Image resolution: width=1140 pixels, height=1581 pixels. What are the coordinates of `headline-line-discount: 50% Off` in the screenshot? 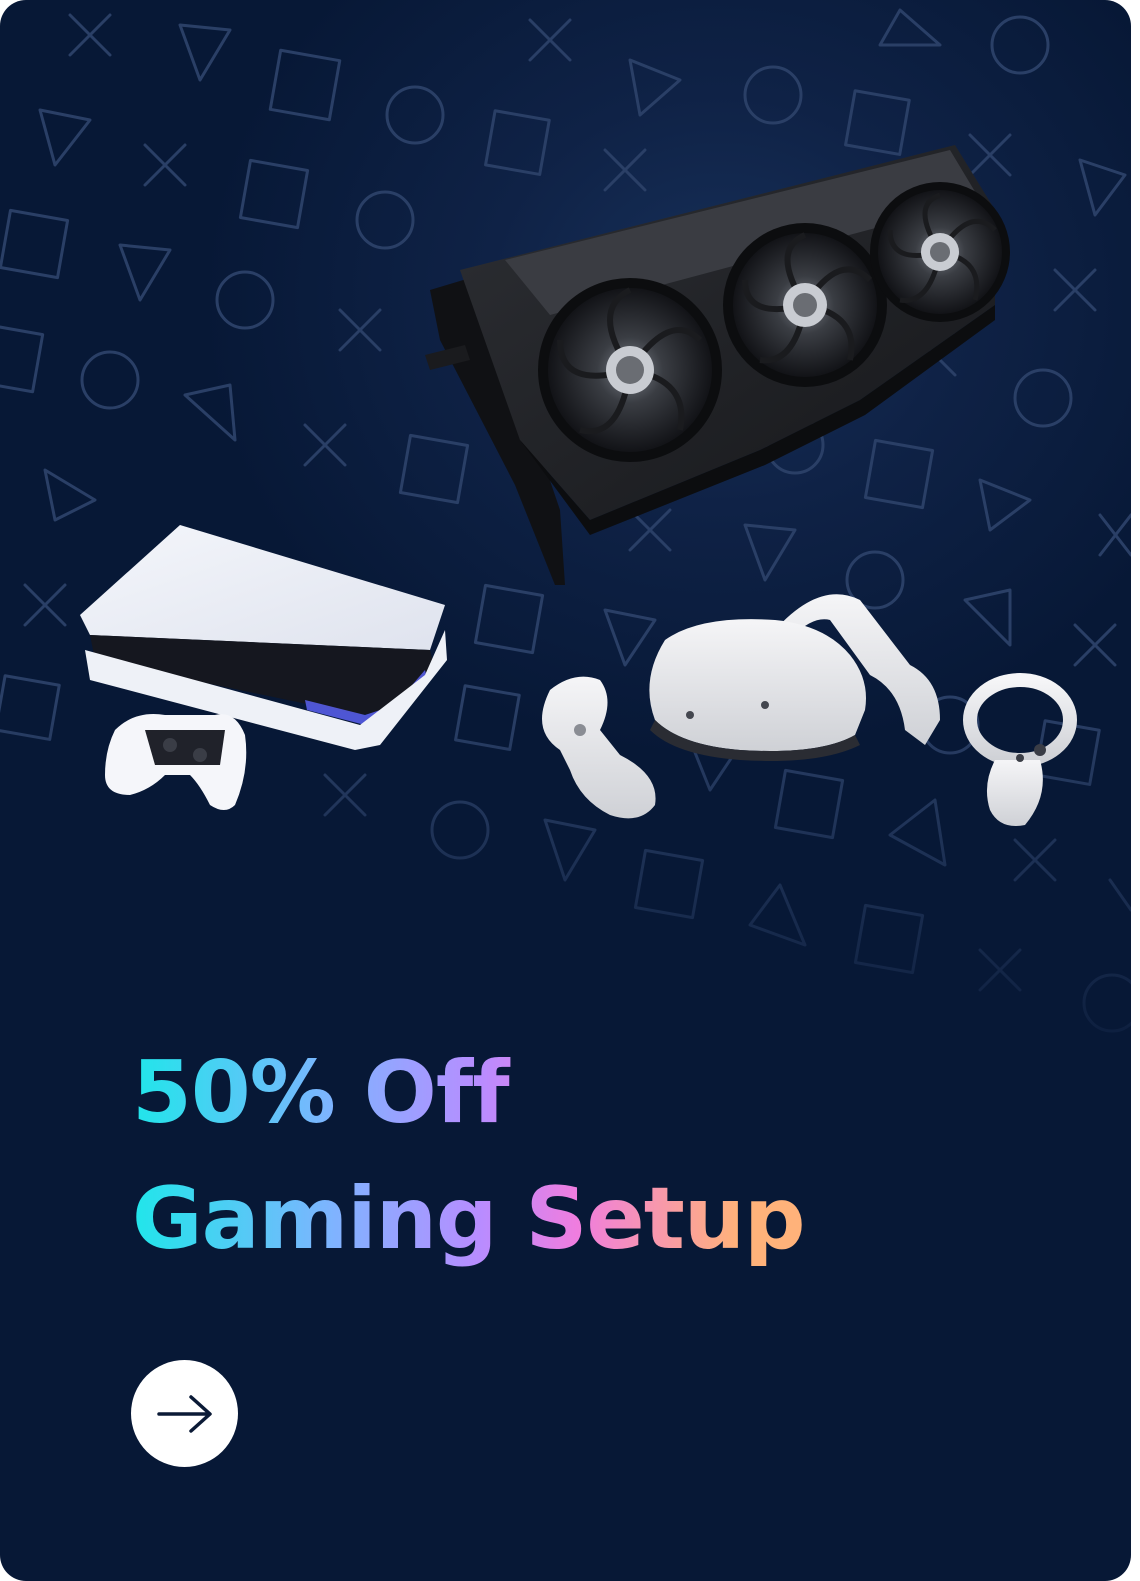 It's located at (320, 1093).